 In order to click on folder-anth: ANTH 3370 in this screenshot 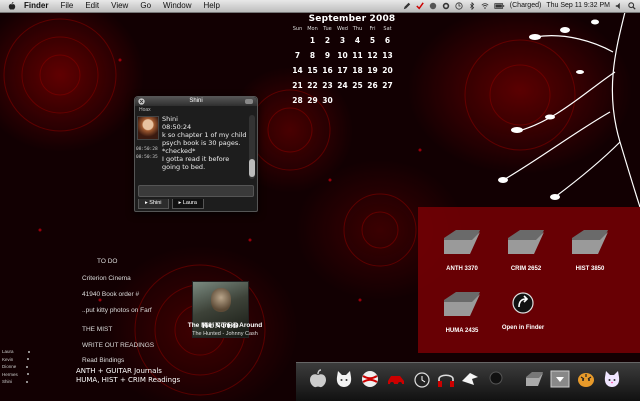, I will do `click(462, 250)`.